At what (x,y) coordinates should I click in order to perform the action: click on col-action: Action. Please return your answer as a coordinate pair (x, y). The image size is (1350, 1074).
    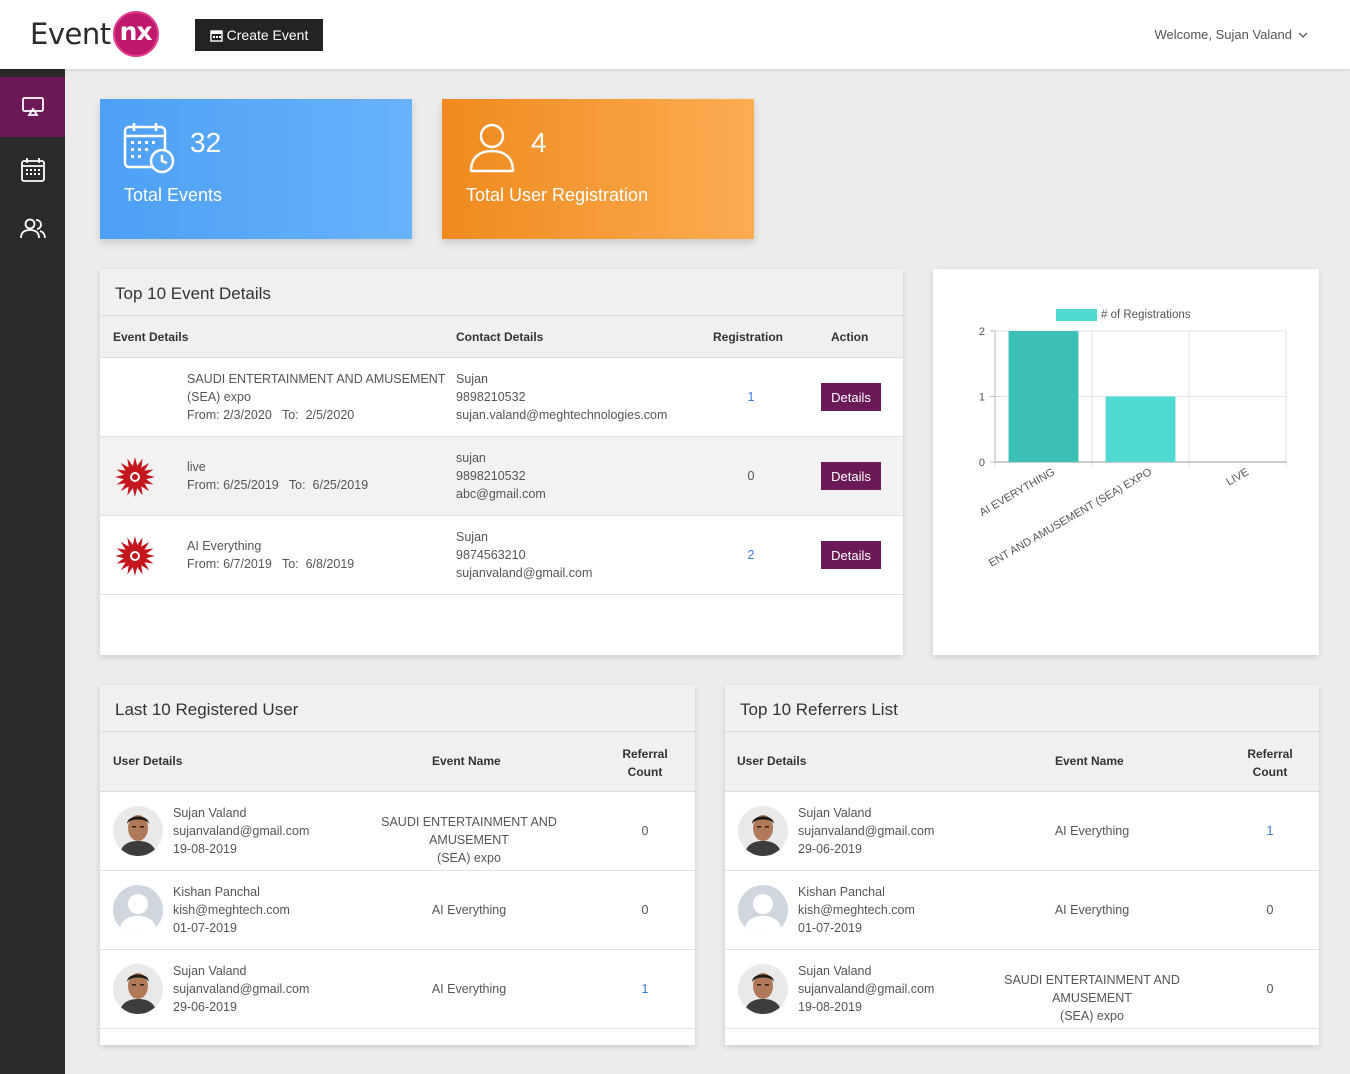
    Looking at the image, I should click on (850, 337).